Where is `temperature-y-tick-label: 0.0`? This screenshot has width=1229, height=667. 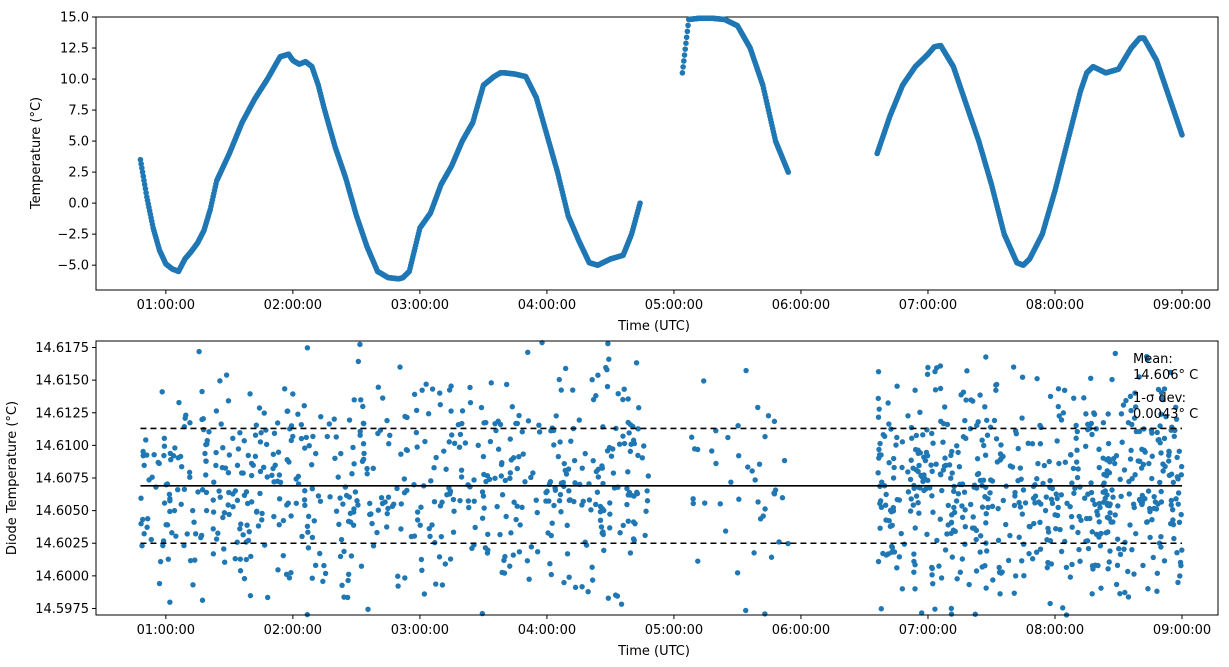
temperature-y-tick-label: 0.0 is located at coordinates (78, 204).